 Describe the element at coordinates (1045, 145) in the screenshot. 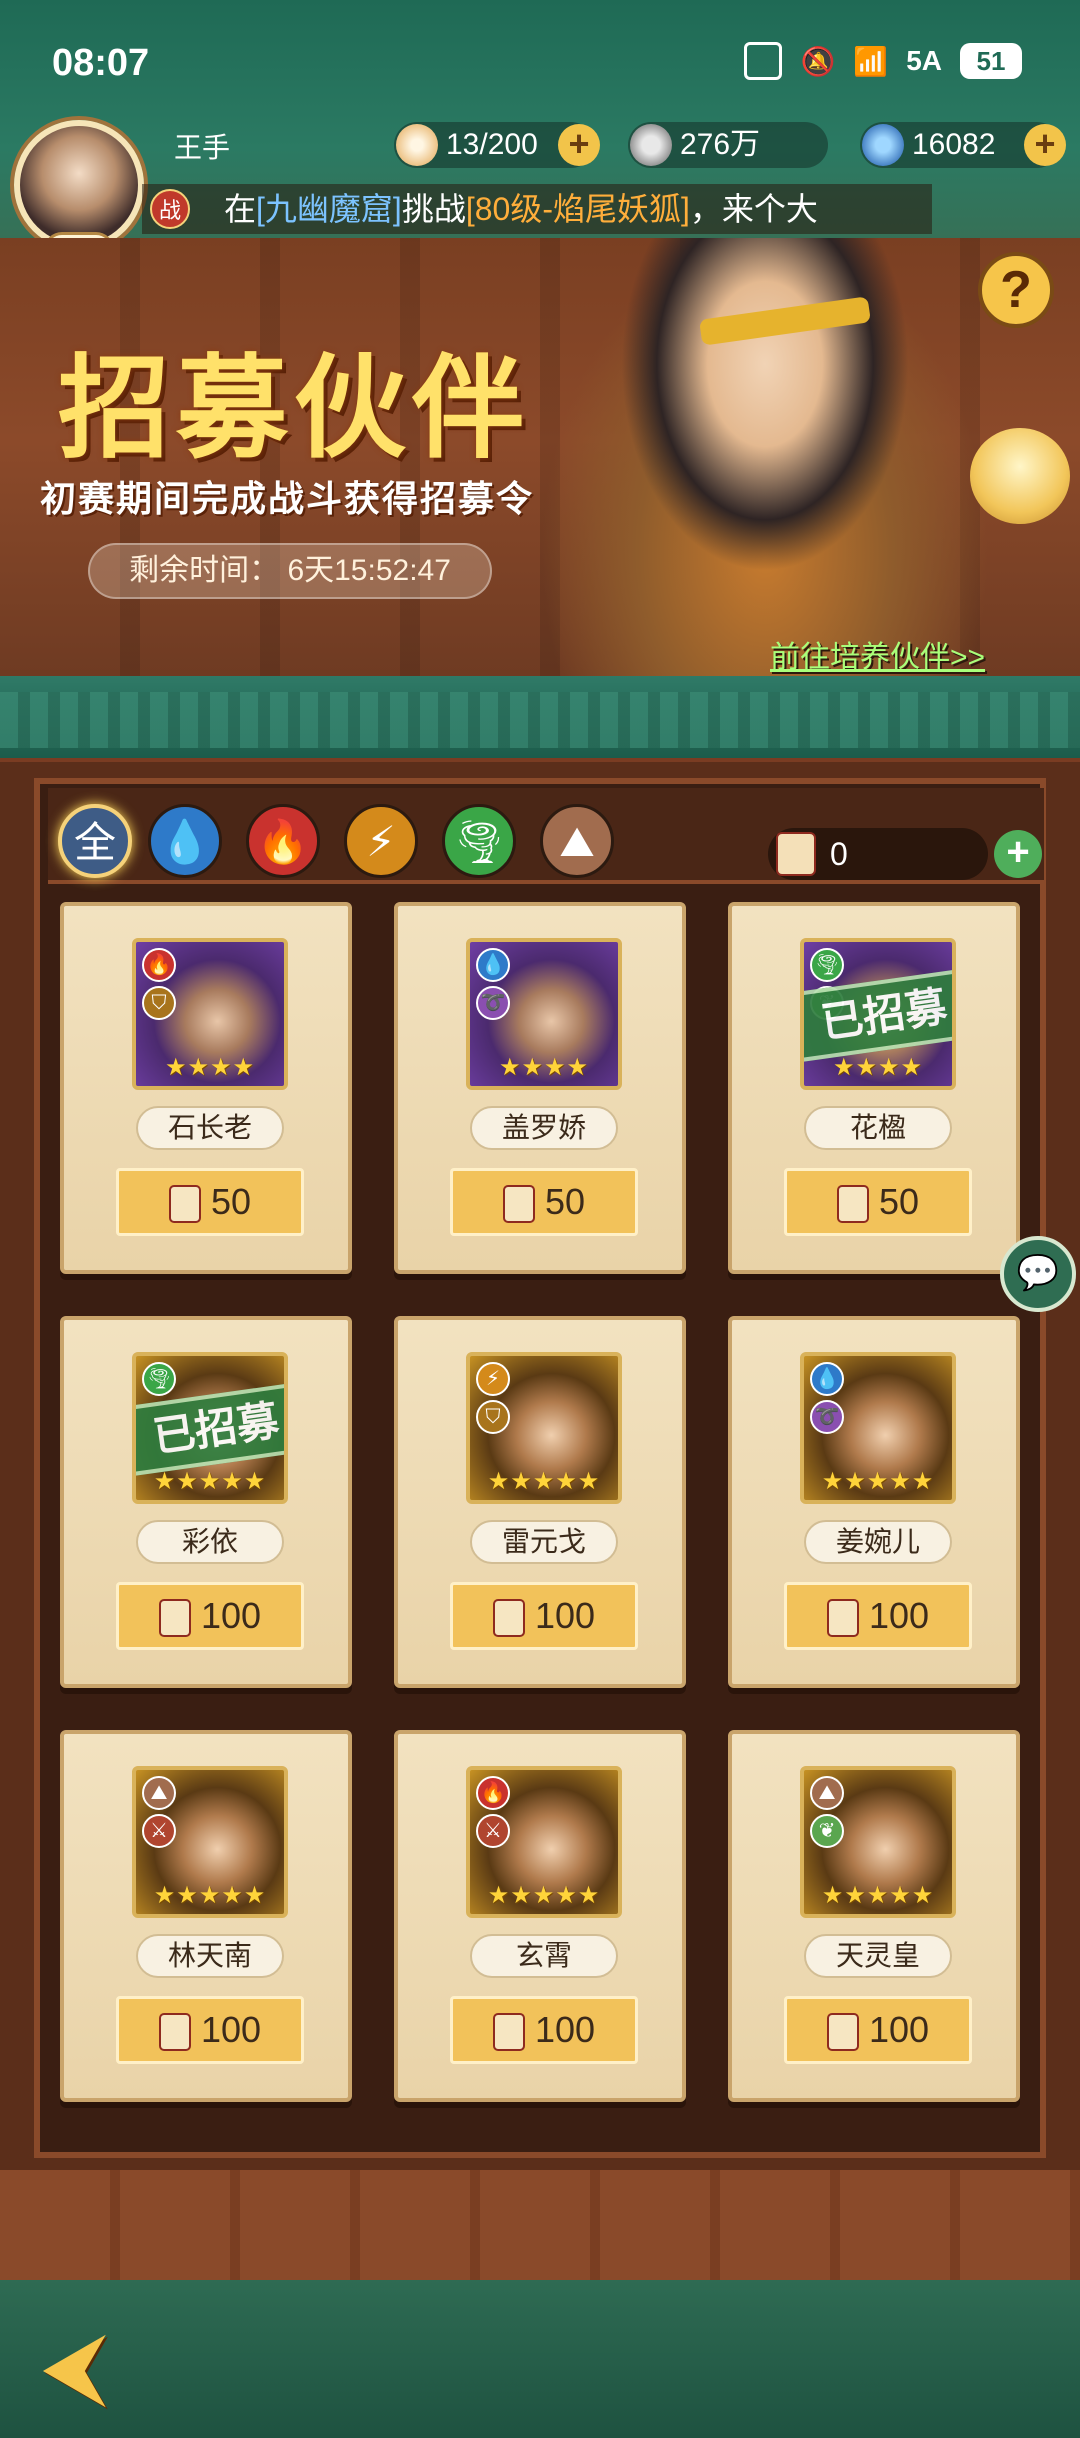

I see `gem-add-button: +` at that location.